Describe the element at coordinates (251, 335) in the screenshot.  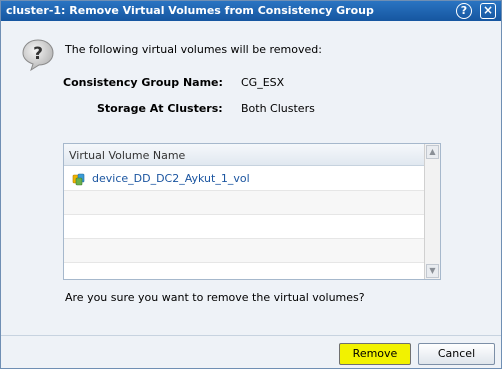
I see `footer-divider` at that location.